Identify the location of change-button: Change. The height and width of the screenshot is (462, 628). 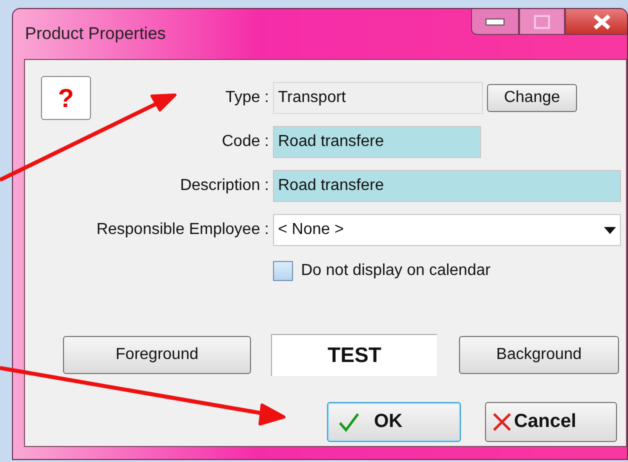
(532, 98).